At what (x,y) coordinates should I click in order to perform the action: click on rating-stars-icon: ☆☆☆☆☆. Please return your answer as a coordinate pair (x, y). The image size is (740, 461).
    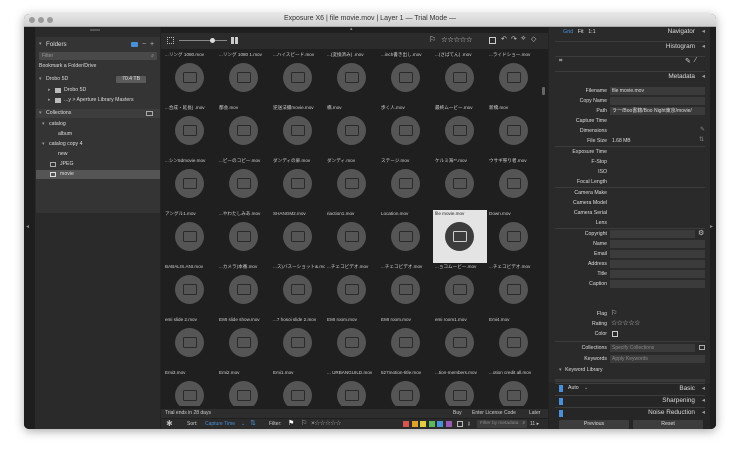
    Looking at the image, I should click on (457, 39).